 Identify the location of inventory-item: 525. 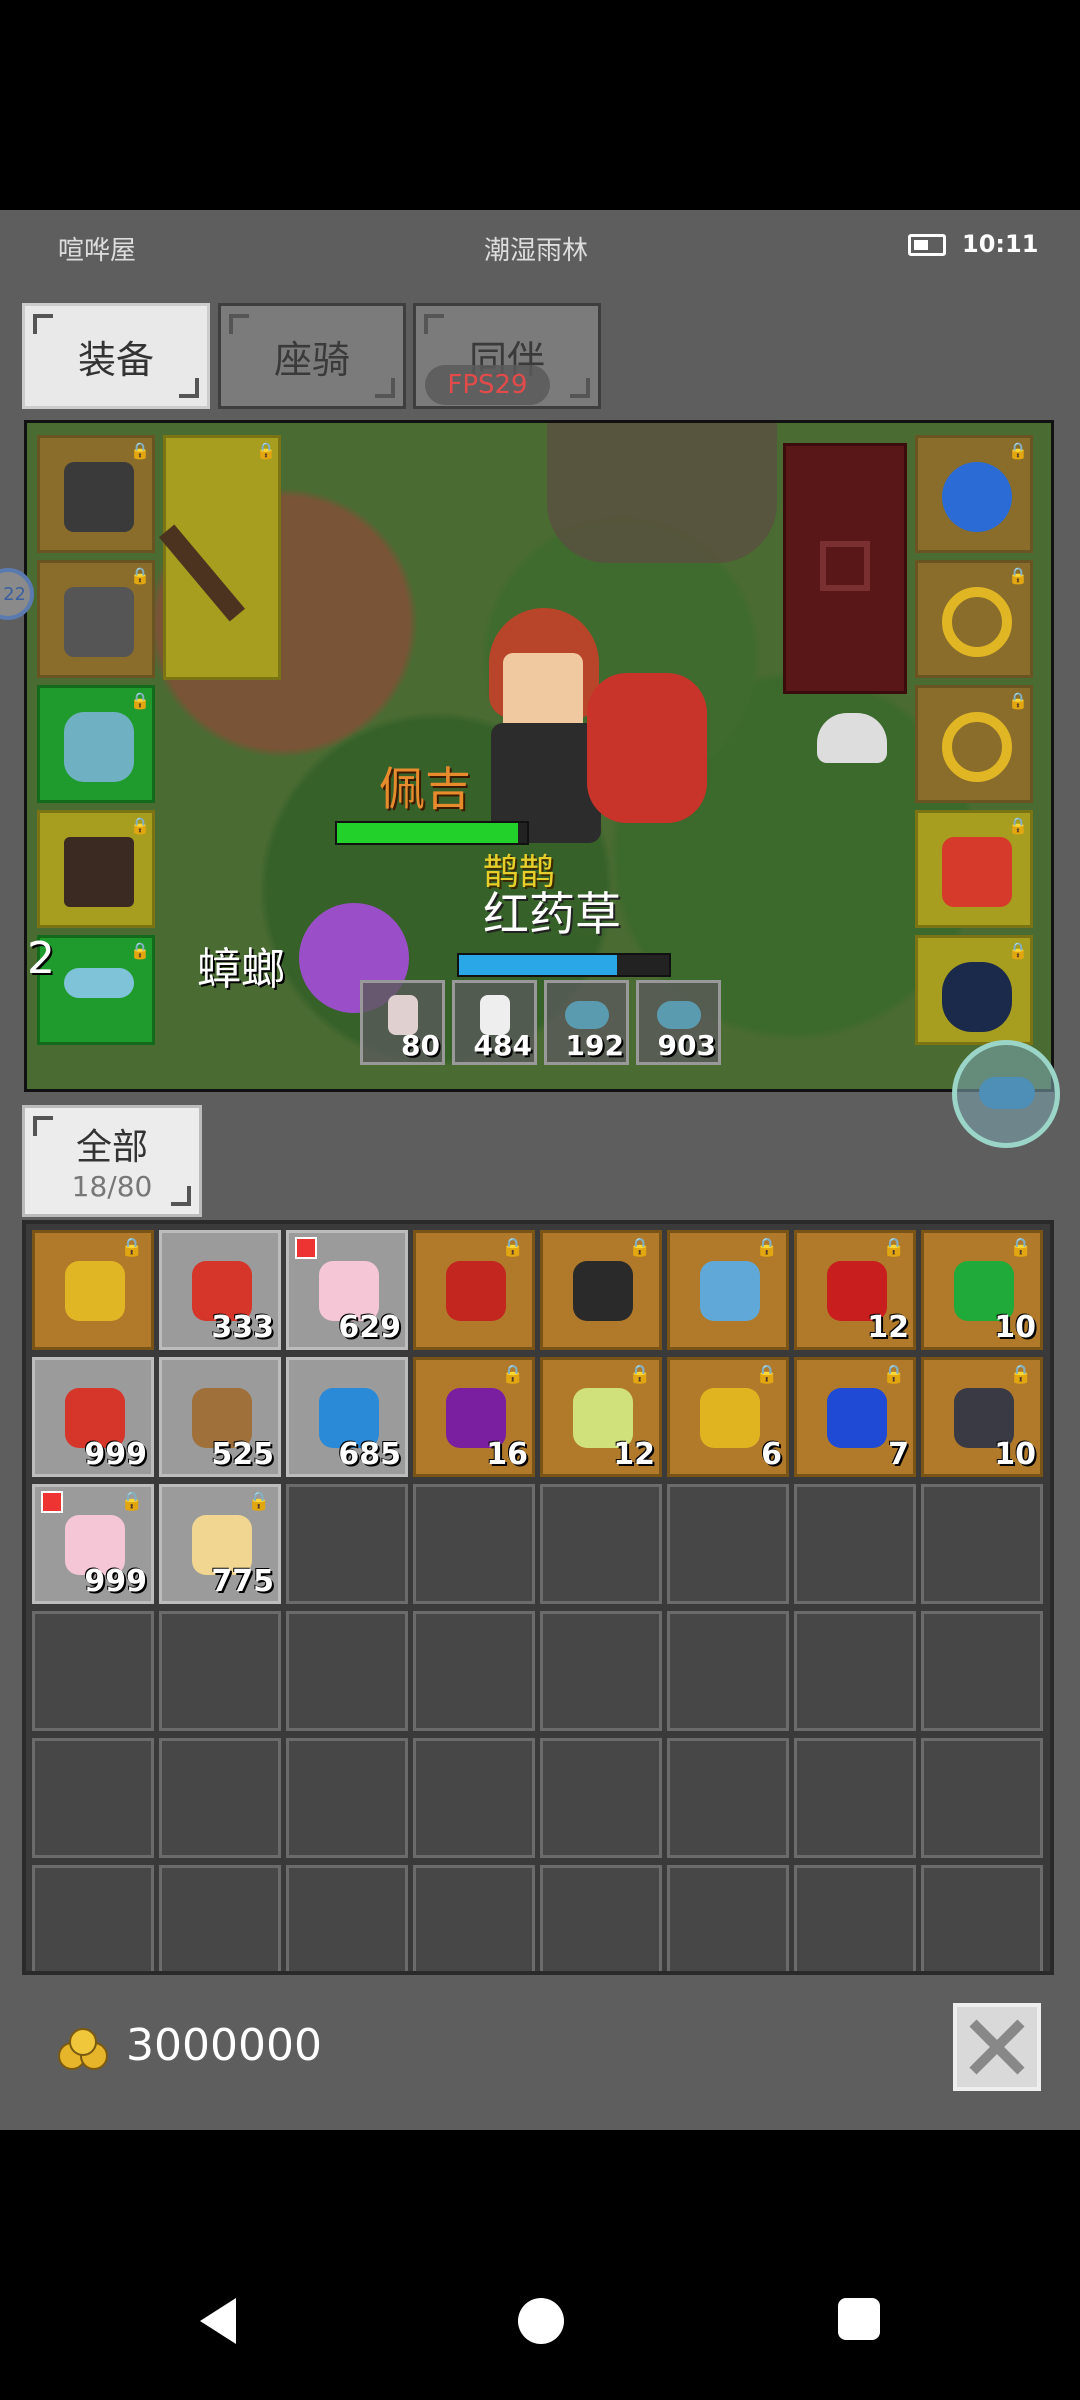
(220, 1417).